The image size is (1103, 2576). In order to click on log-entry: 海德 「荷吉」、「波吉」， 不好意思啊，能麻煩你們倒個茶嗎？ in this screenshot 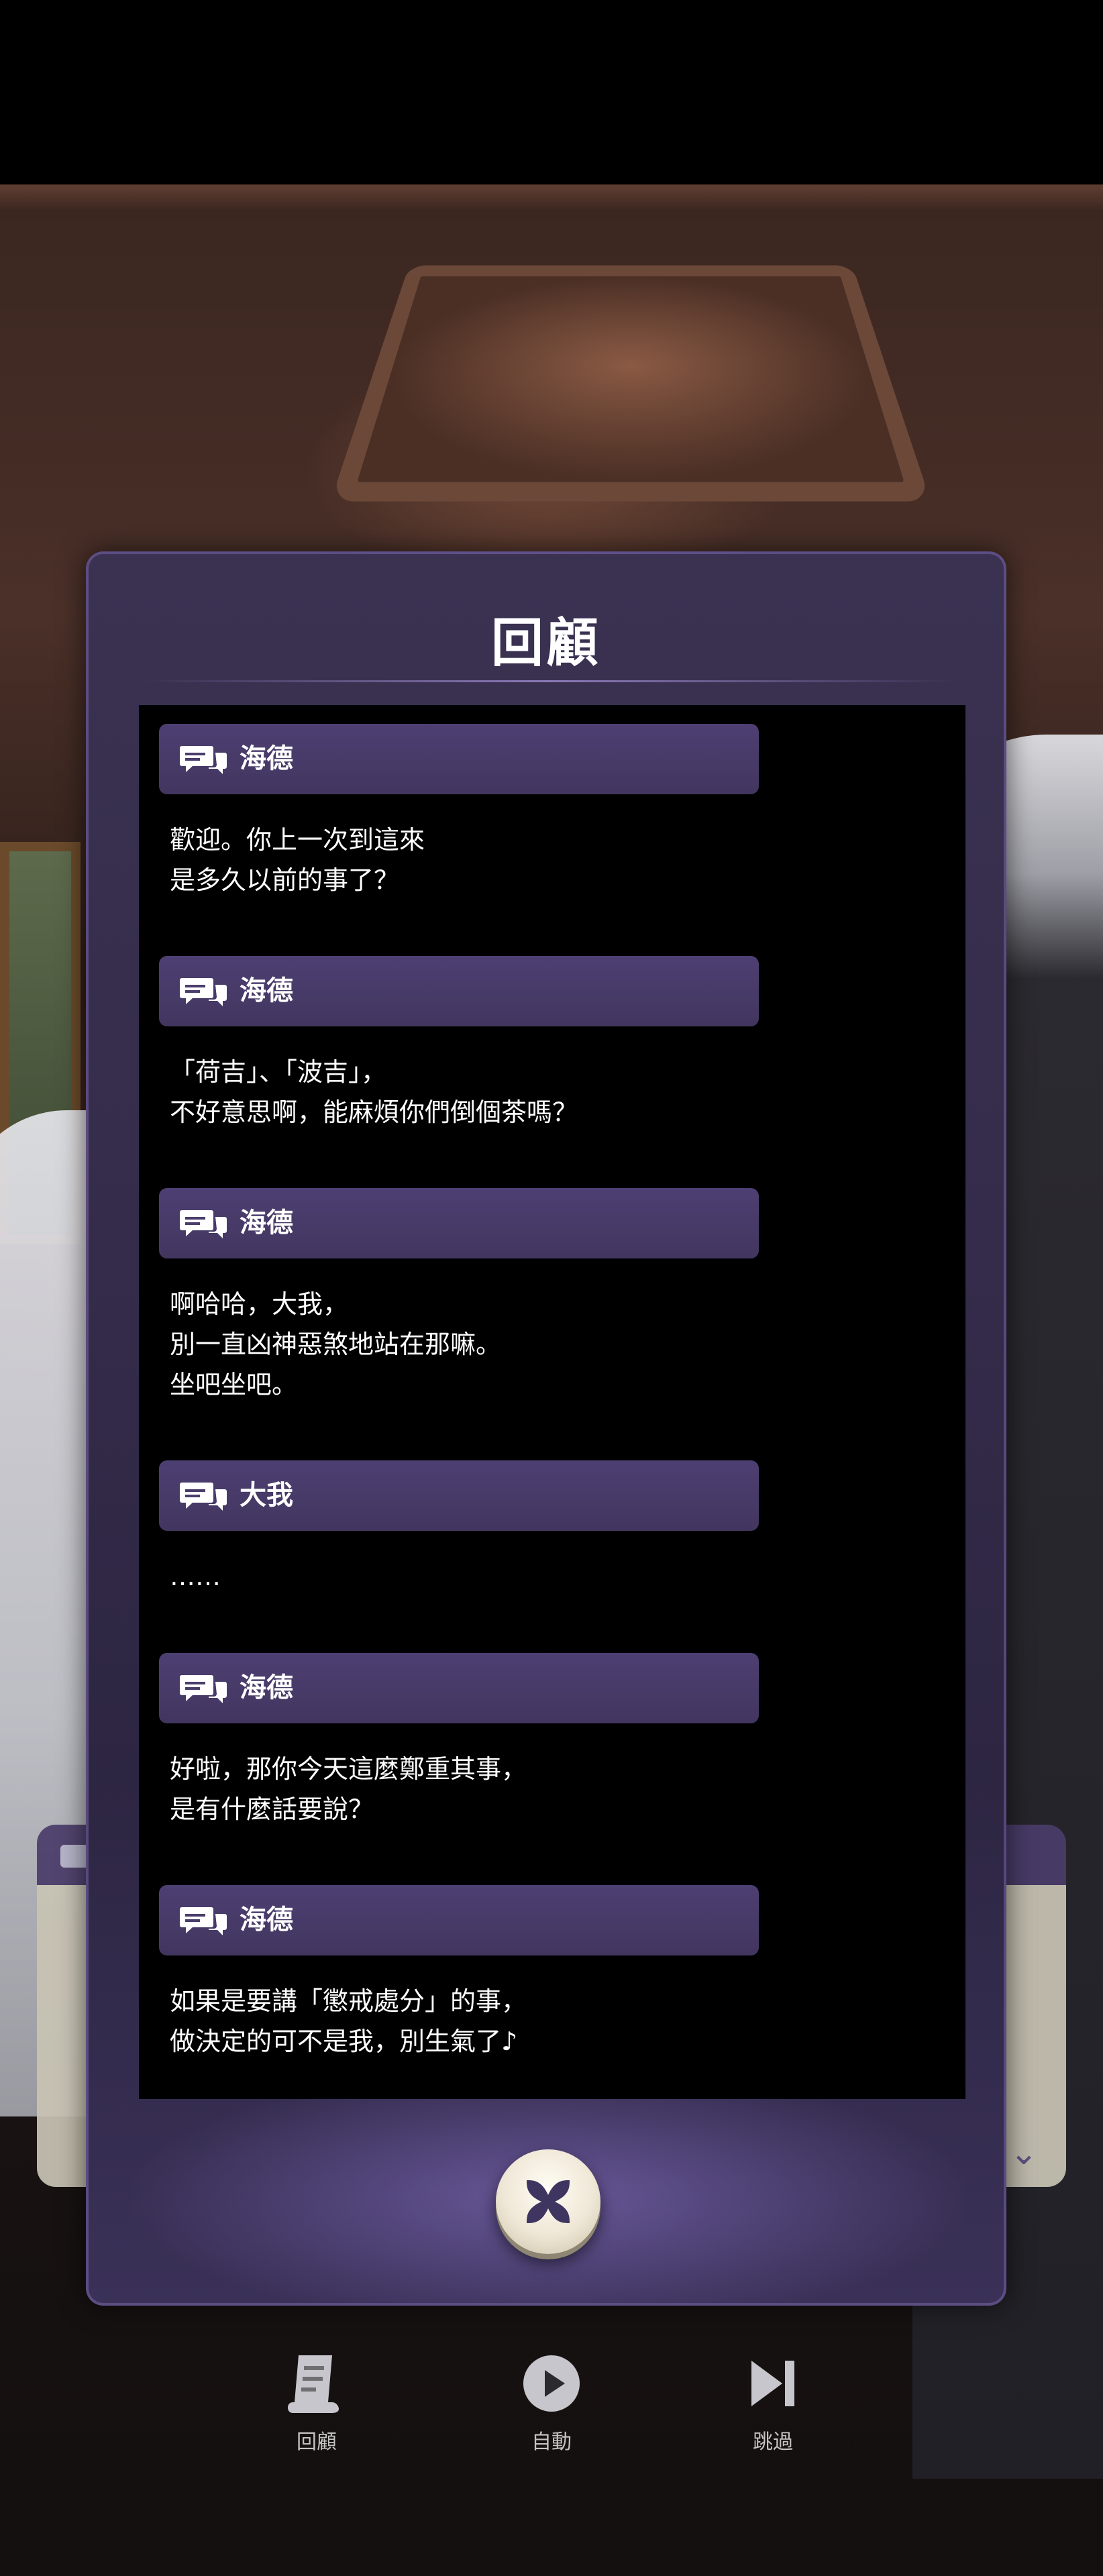, I will do `click(551, 1044)`.